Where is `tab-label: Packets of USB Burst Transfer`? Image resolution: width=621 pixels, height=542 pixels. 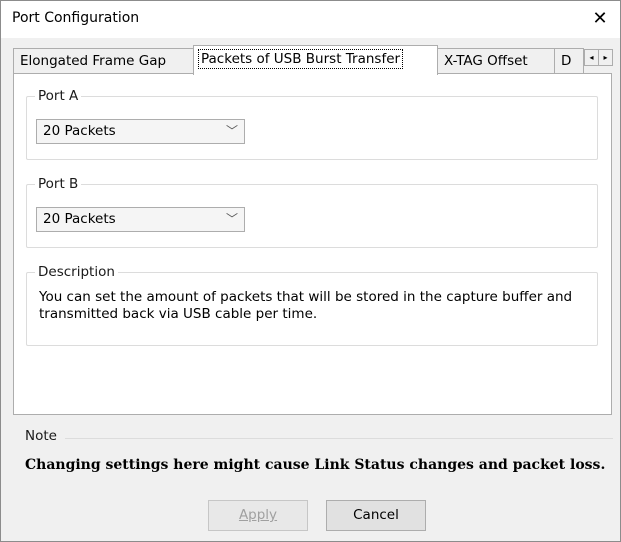 tab-label: Packets of USB Burst Transfer is located at coordinates (301, 59).